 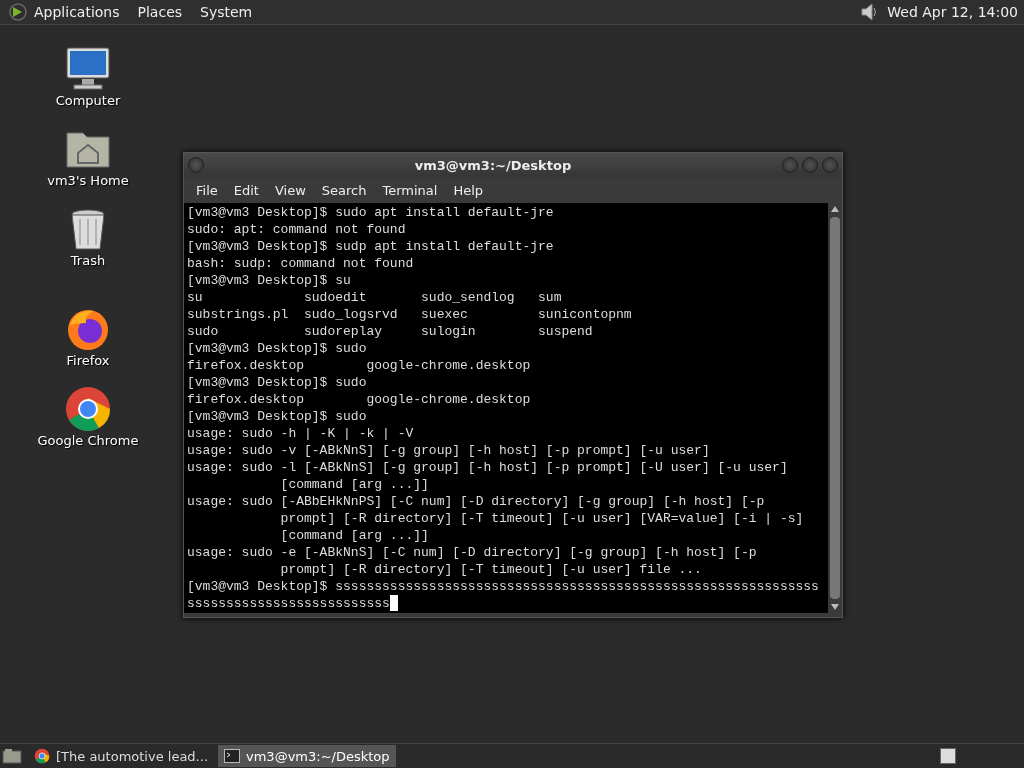 I want to click on desktop-icon-label: Trash, so click(x=88, y=260).